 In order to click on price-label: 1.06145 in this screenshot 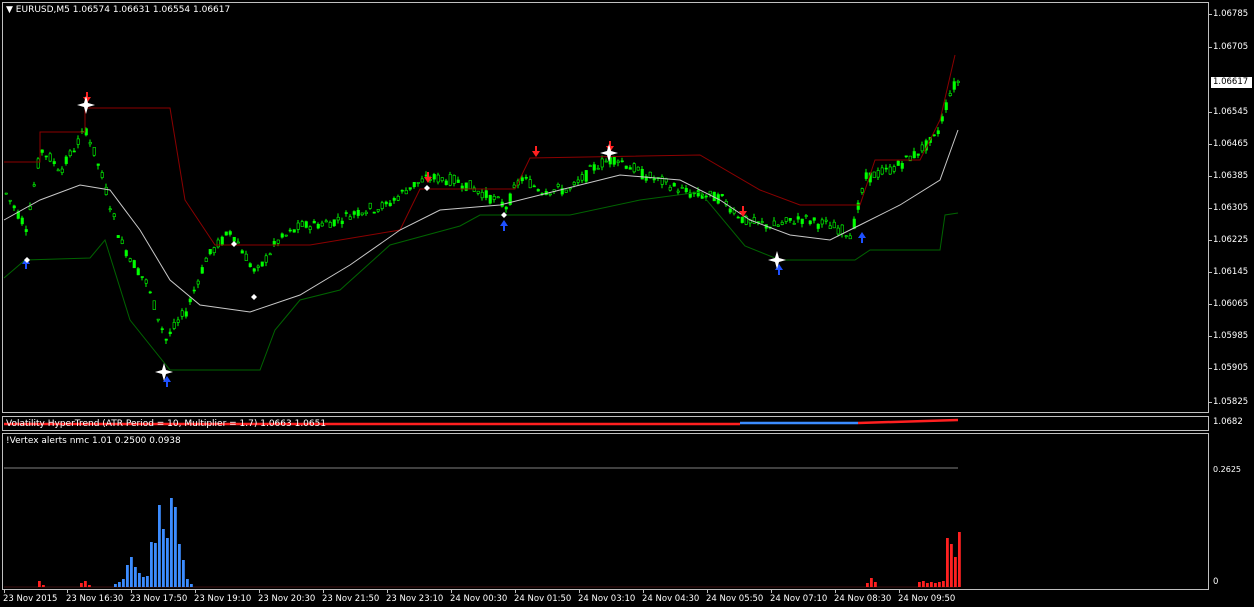, I will do `click(1231, 272)`.